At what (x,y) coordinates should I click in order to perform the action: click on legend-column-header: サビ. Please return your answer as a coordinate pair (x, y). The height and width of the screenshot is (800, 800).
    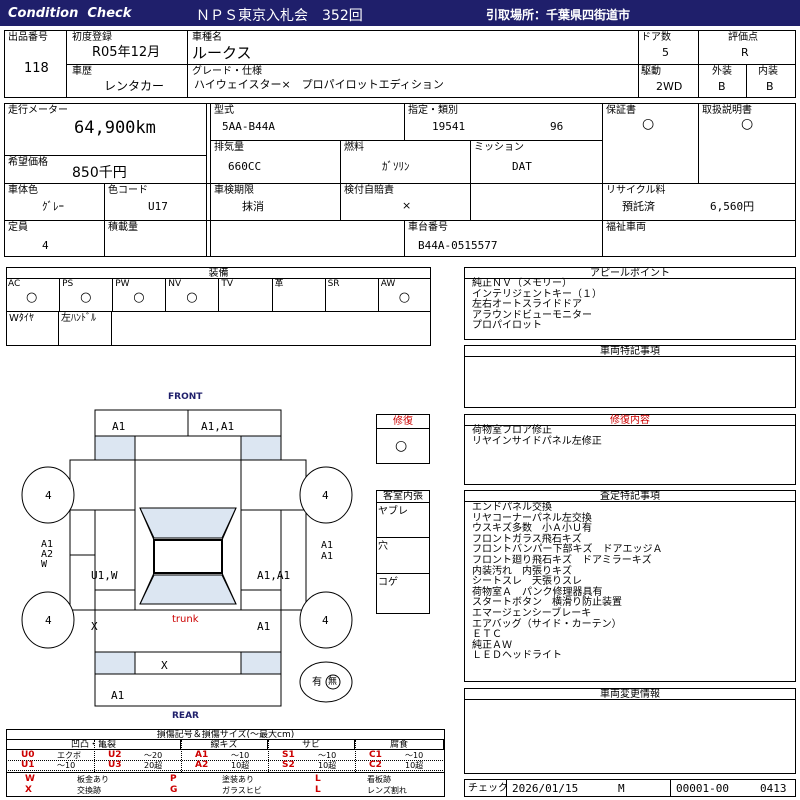
    Looking at the image, I should click on (311, 745).